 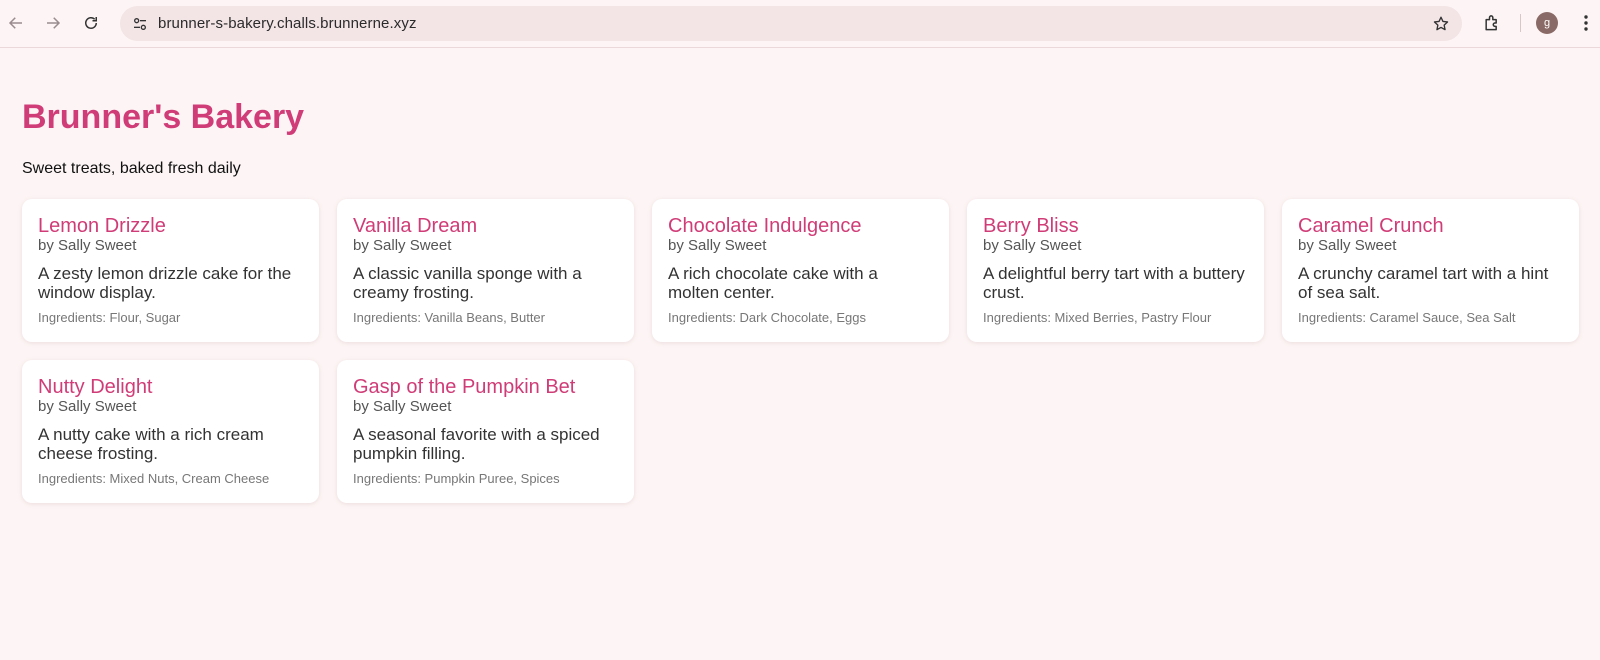 I want to click on back-button, so click(x=16, y=23).